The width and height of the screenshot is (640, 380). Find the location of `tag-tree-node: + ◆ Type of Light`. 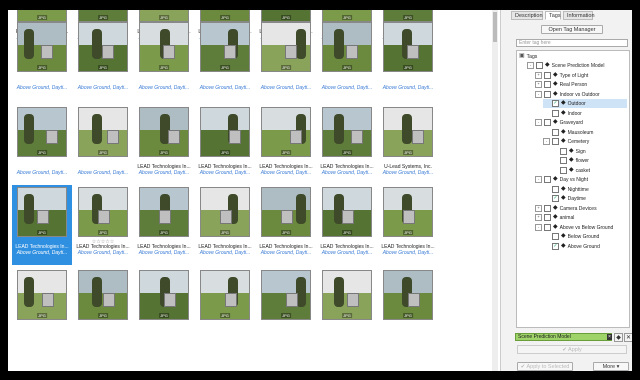

tag-tree-node: + ◆ Type of Light is located at coordinates (561, 75).